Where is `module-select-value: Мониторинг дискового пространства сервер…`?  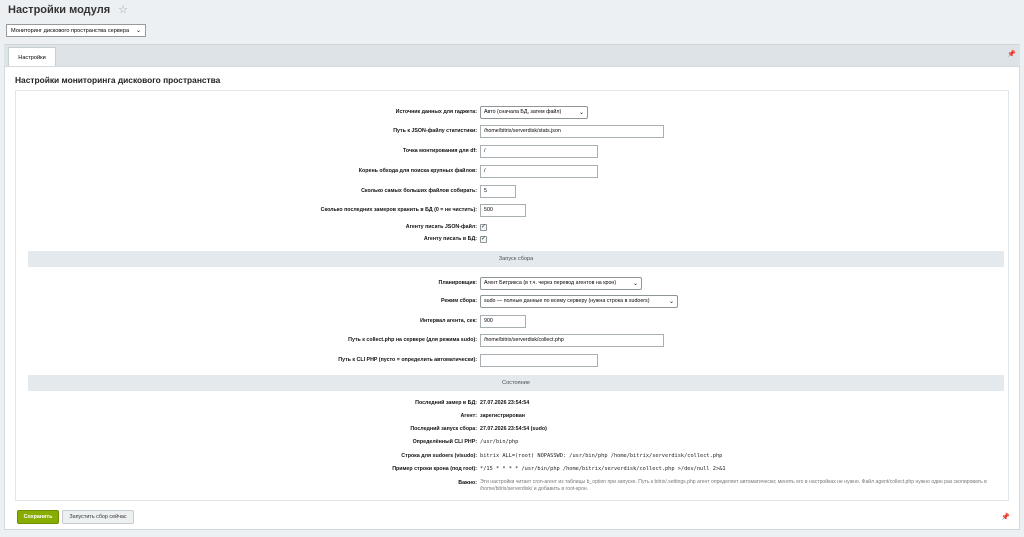 module-select-value: Мониторинг дискового пространства сервер… is located at coordinates (70, 30).